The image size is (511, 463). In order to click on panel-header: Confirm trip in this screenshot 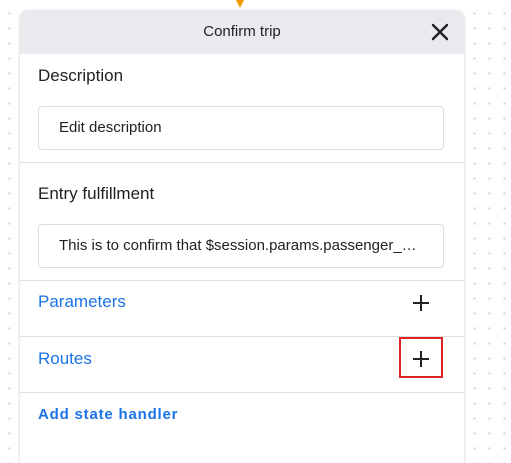, I will do `click(242, 32)`.